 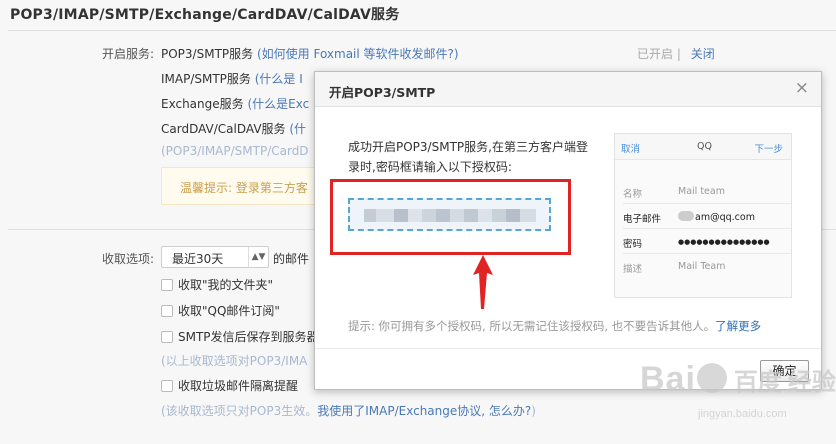 I want to click on range-select-value: 最近30天, so click(x=198, y=259).